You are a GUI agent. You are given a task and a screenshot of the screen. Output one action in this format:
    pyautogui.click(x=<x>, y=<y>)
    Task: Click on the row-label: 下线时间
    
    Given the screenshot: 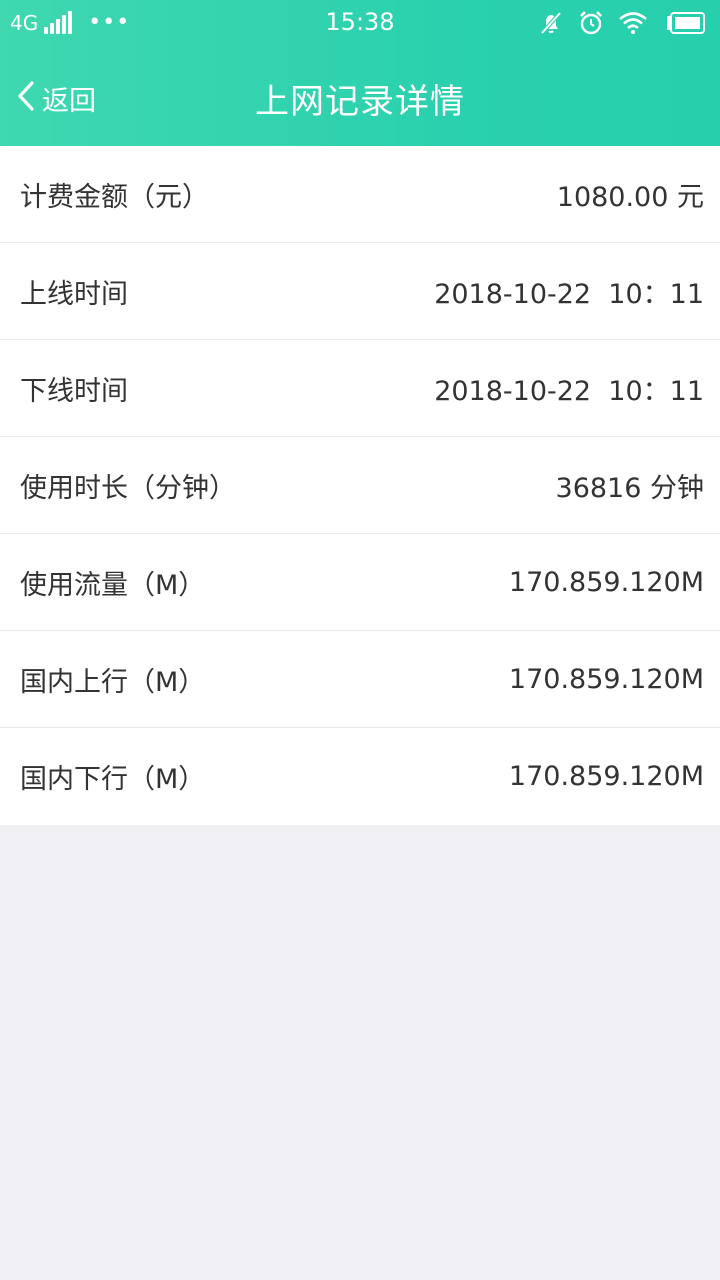 What is the action you would take?
    pyautogui.click(x=74, y=391)
    